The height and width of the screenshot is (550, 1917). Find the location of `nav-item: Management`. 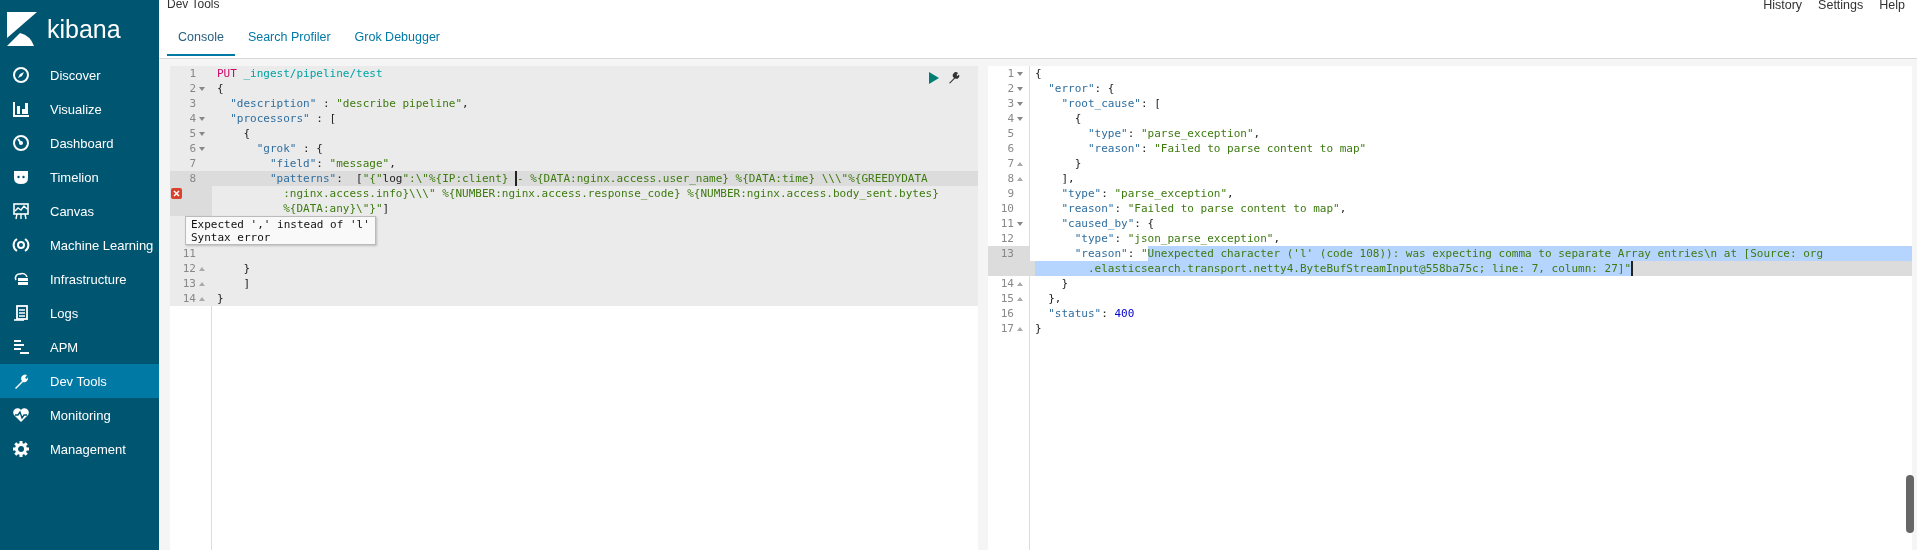

nav-item: Management is located at coordinates (79, 449).